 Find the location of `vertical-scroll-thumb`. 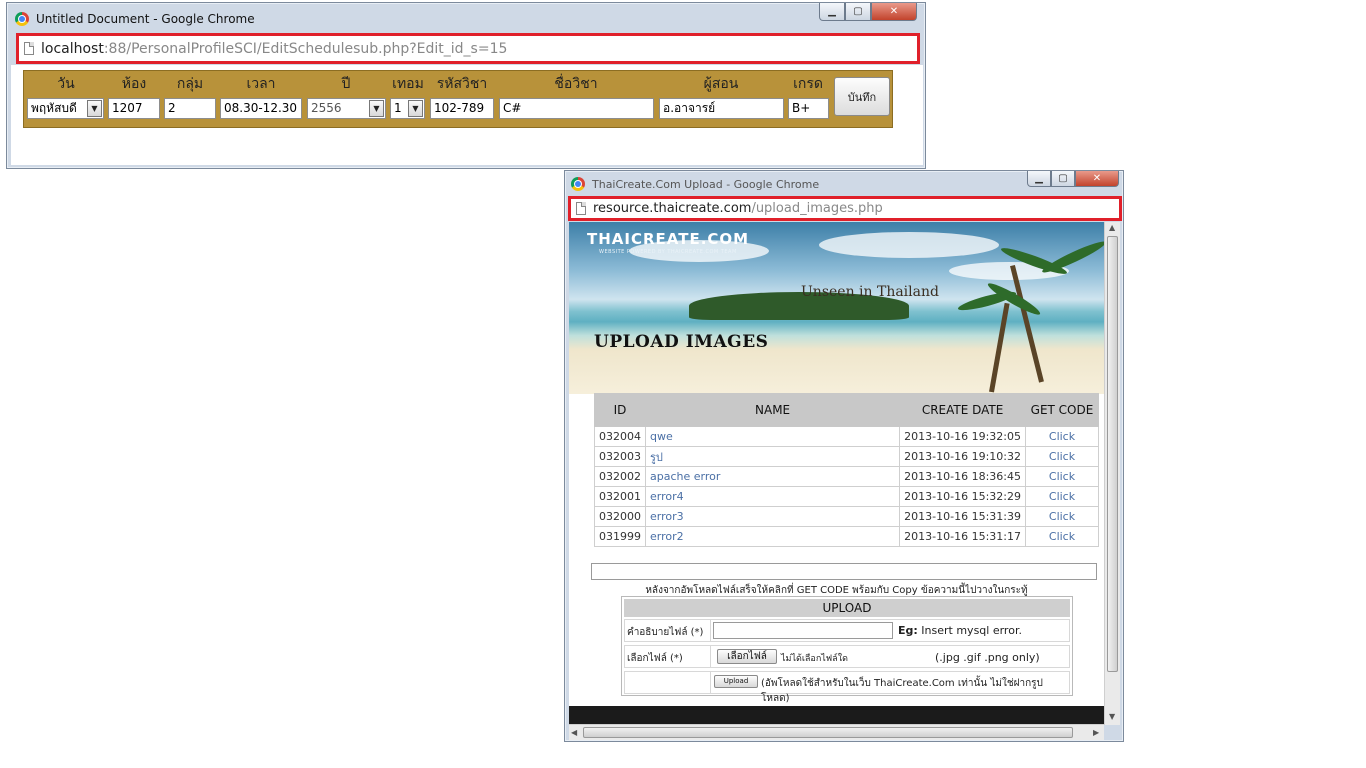

vertical-scroll-thumb is located at coordinates (1112, 454).